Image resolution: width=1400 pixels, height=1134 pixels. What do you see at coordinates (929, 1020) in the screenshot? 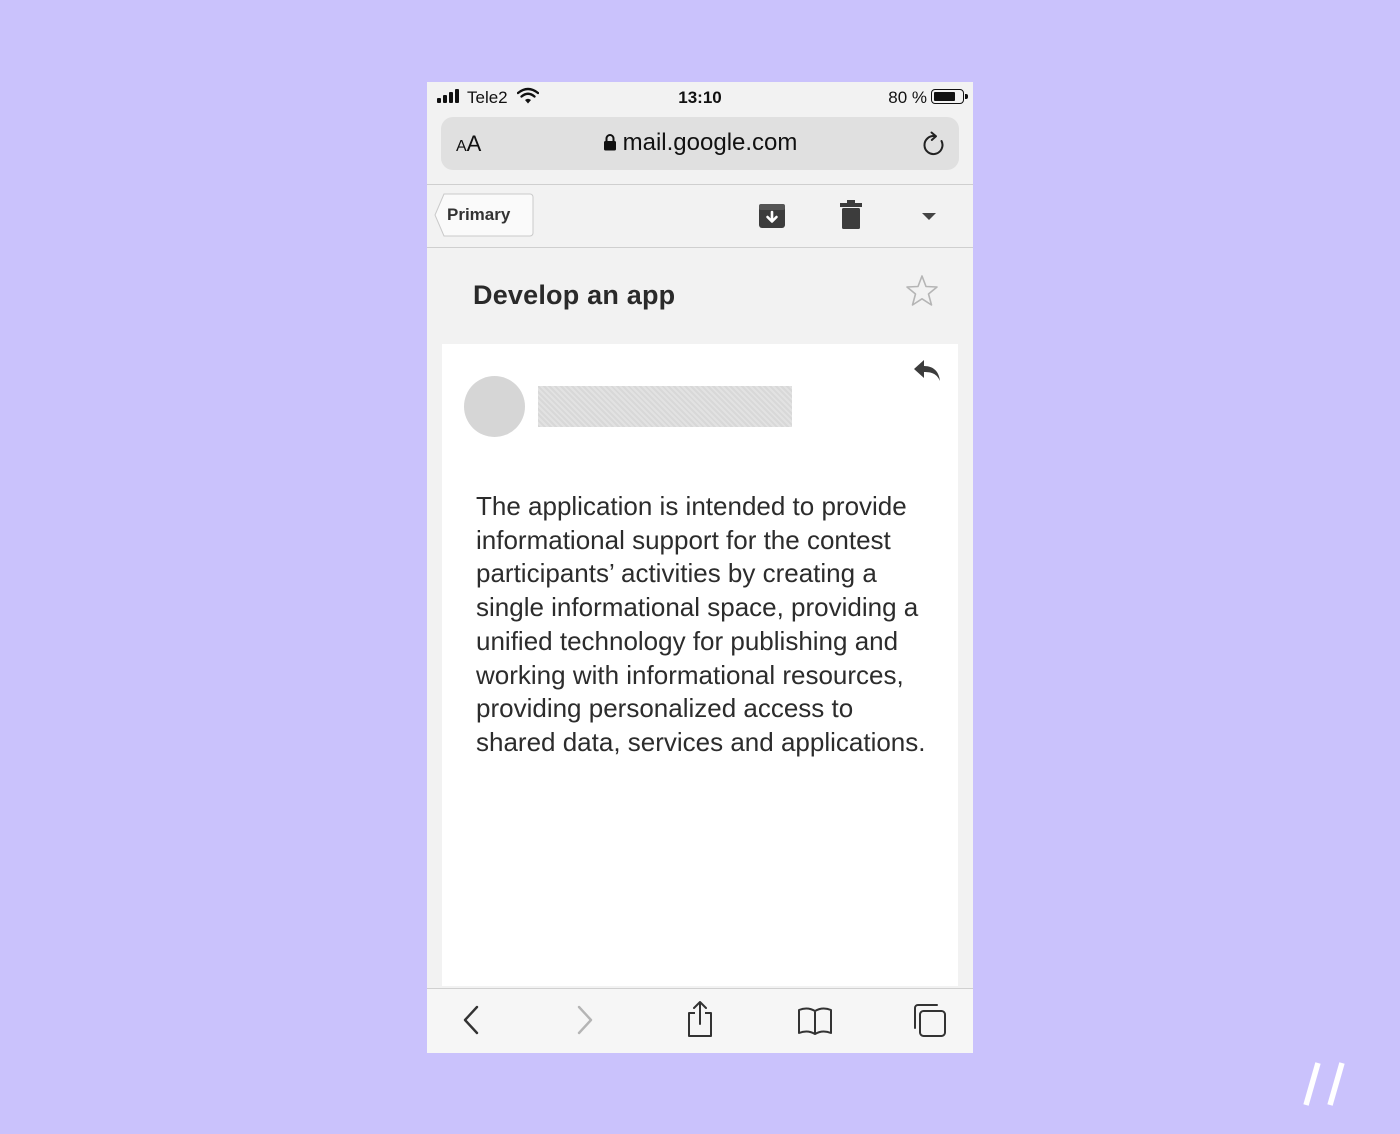
I see `tabs-icon` at bounding box center [929, 1020].